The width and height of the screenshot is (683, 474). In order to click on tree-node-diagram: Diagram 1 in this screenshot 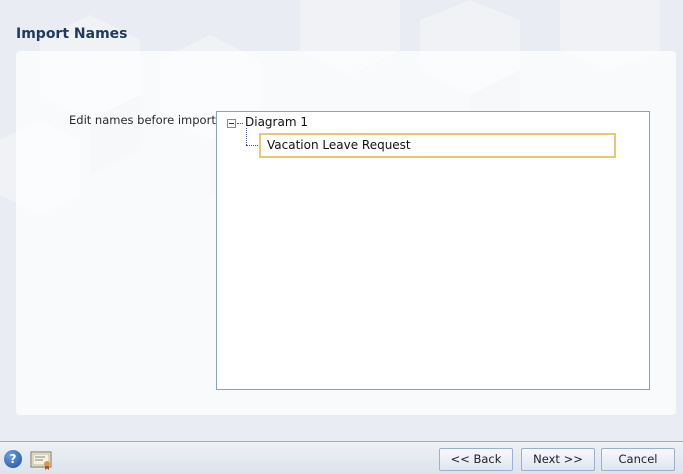, I will do `click(276, 122)`.